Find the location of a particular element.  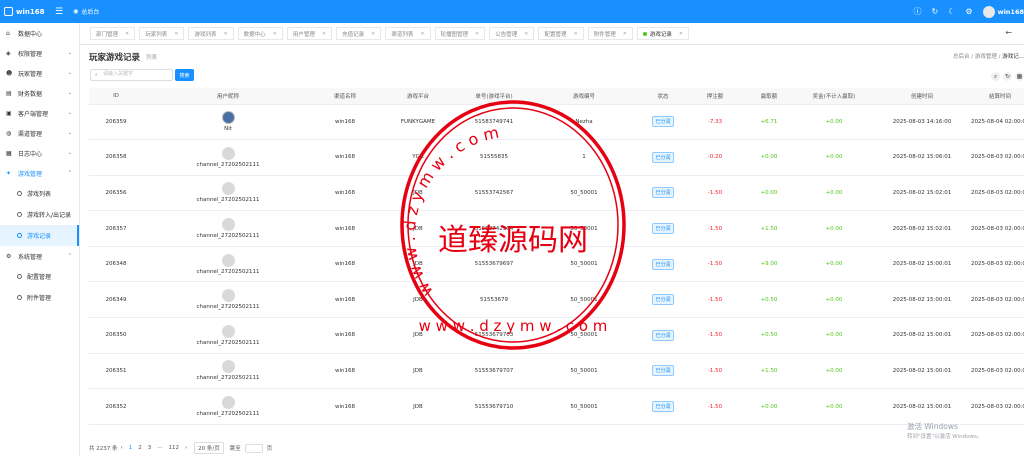

tab-players: 玩家列表 ✕ is located at coordinates (162, 33).